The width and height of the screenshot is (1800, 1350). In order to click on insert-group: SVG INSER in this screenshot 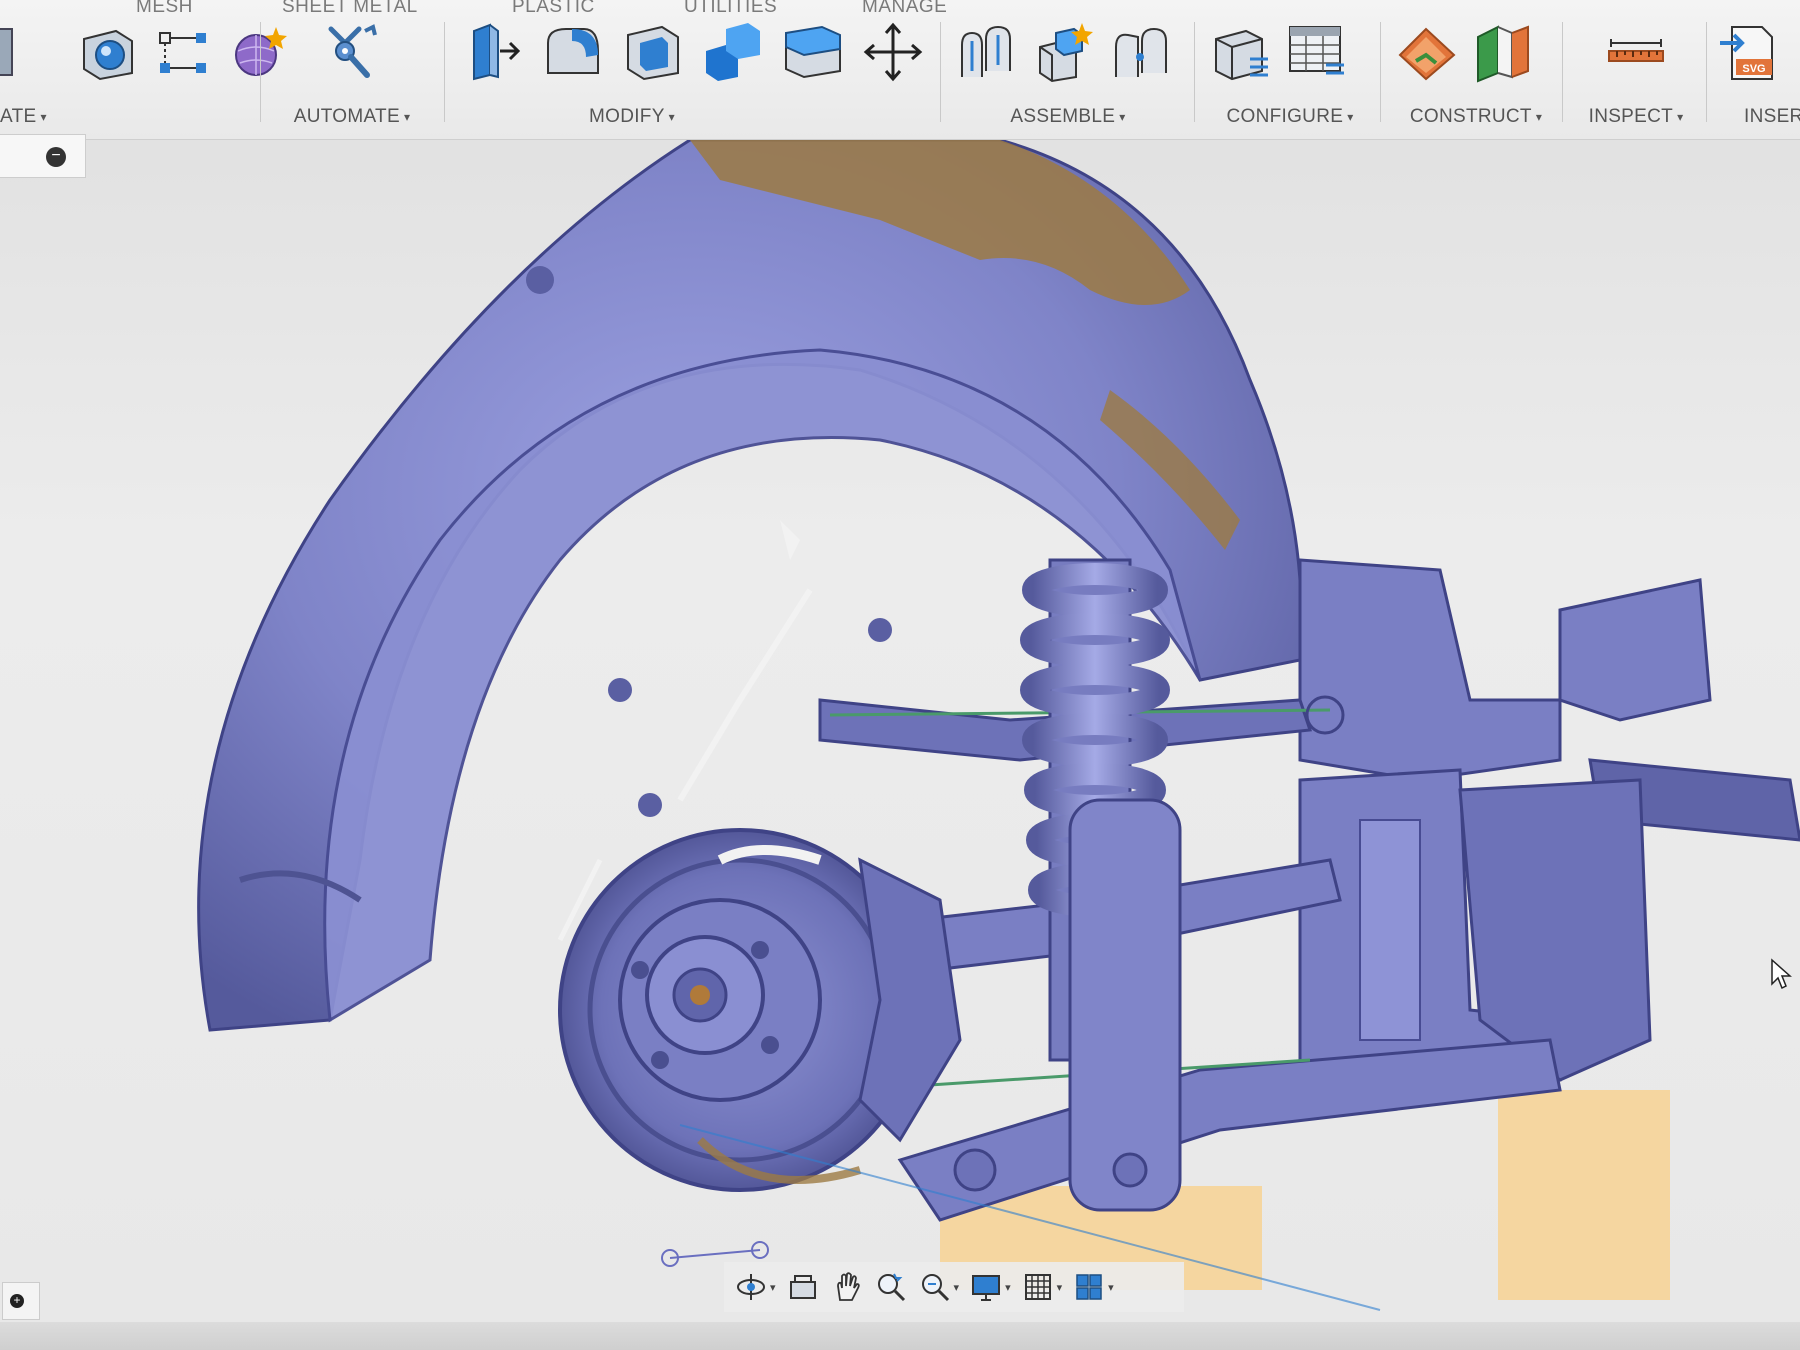, I will do `click(1759, 76)`.